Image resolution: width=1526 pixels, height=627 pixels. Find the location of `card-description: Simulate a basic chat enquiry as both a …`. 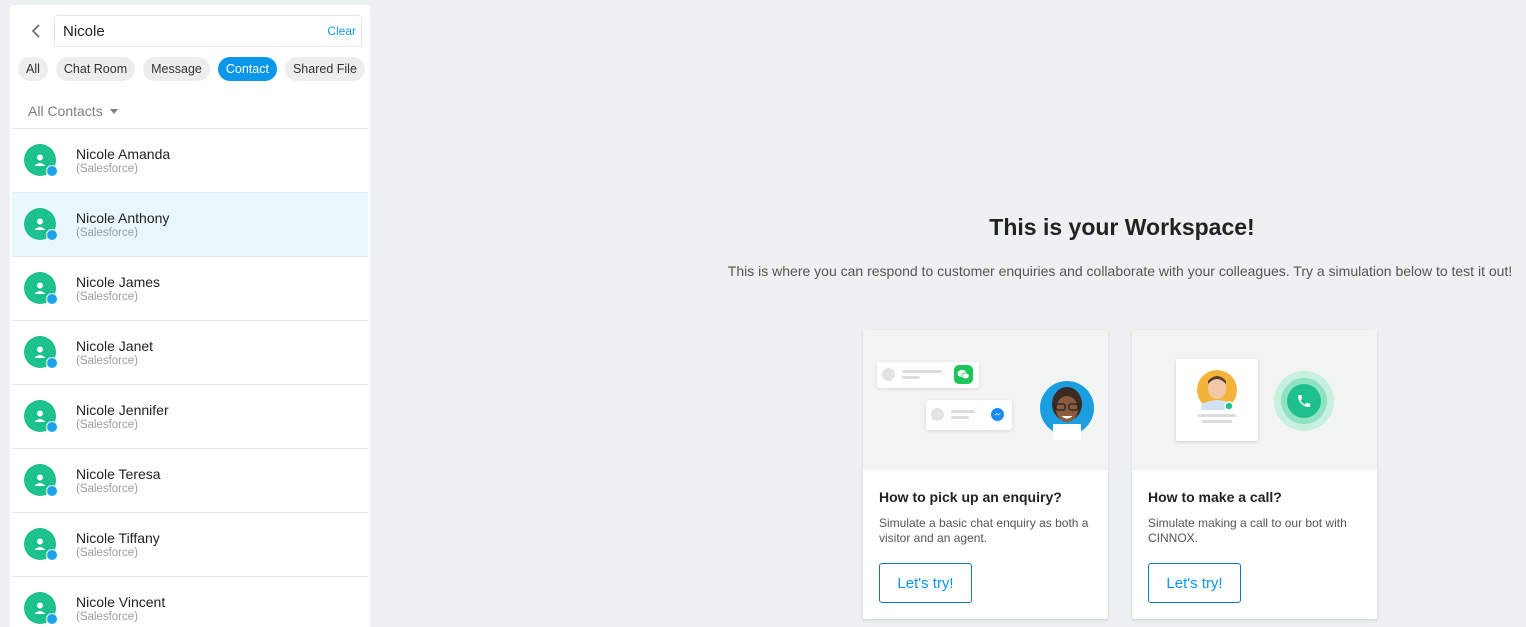

card-description: Simulate a basic chat enquiry as both a … is located at coordinates (984, 530).